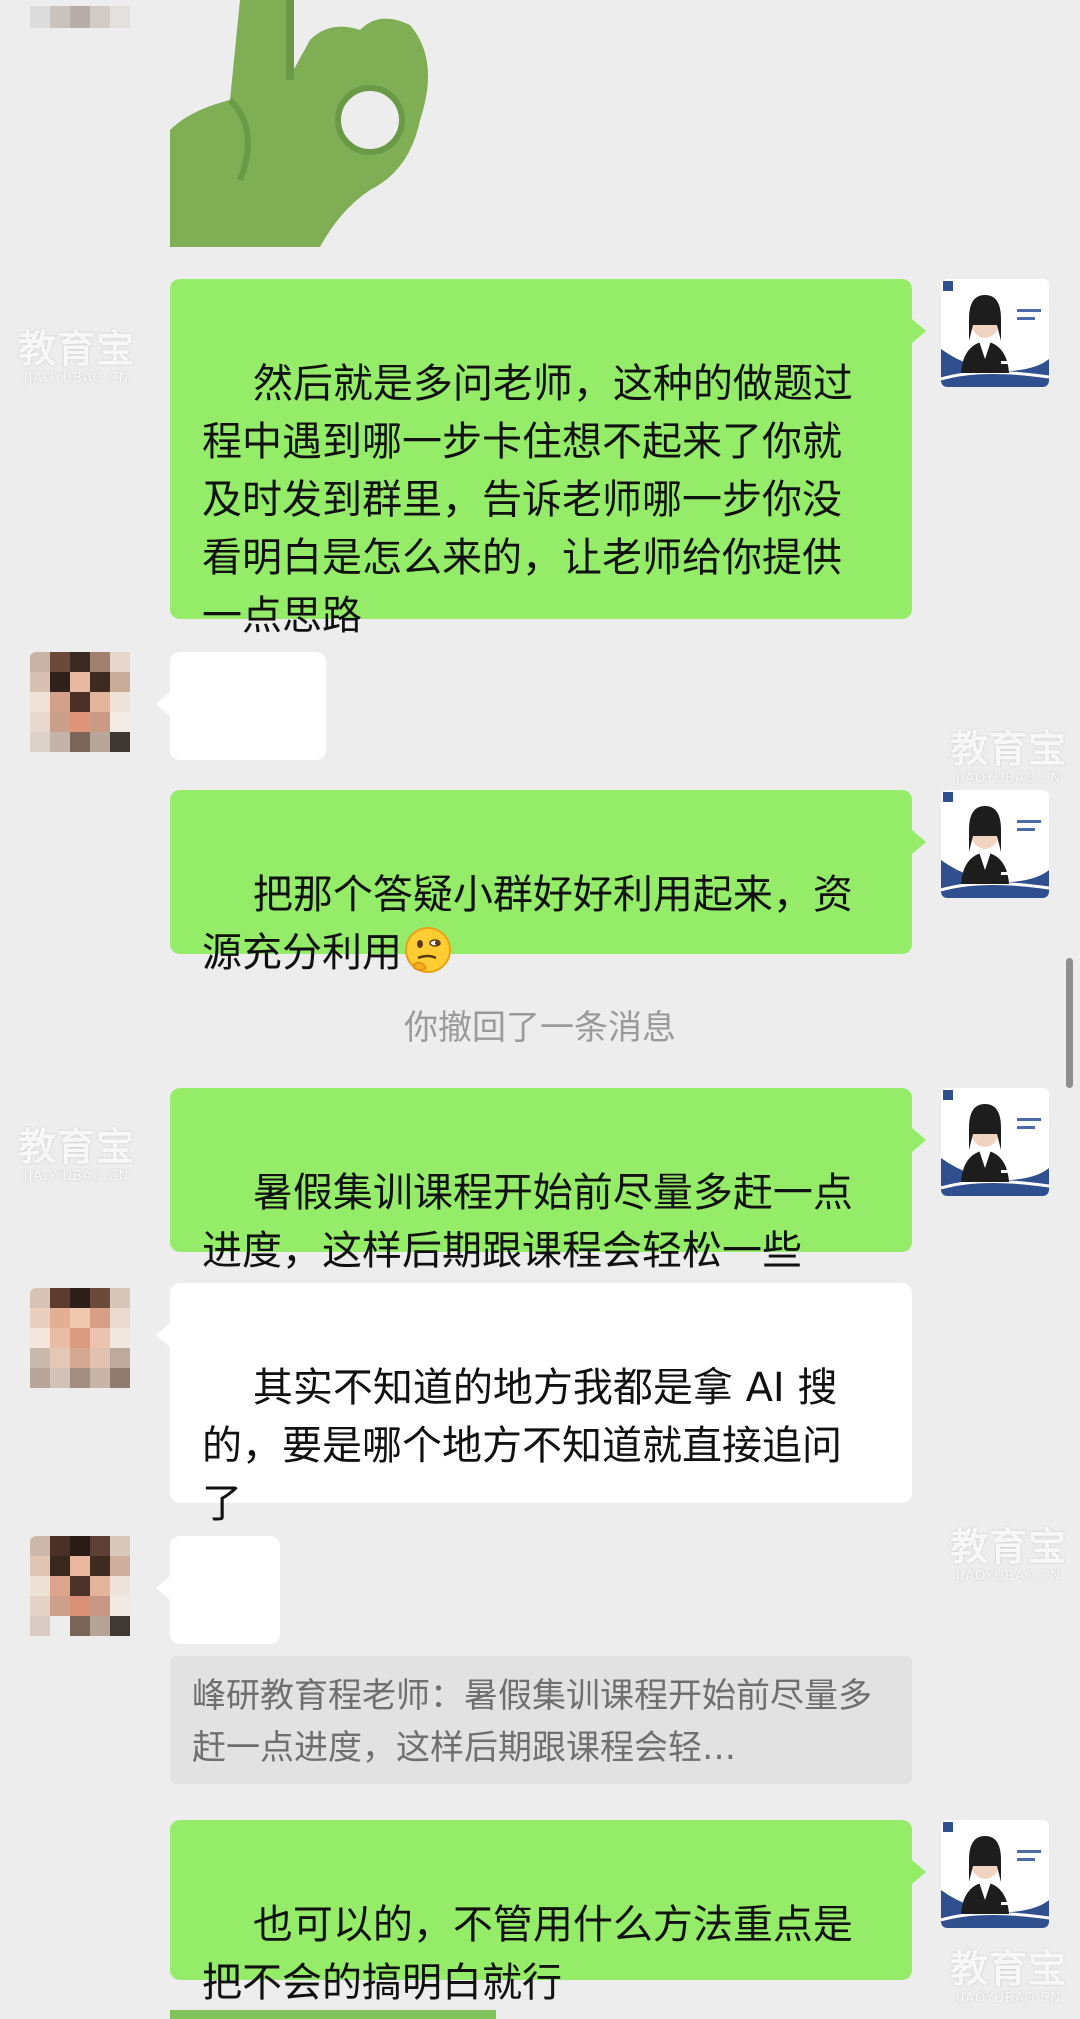 This screenshot has width=1080, height=2019. Describe the element at coordinates (310, 123) in the screenshot. I see `ok-hand-sticker` at that location.